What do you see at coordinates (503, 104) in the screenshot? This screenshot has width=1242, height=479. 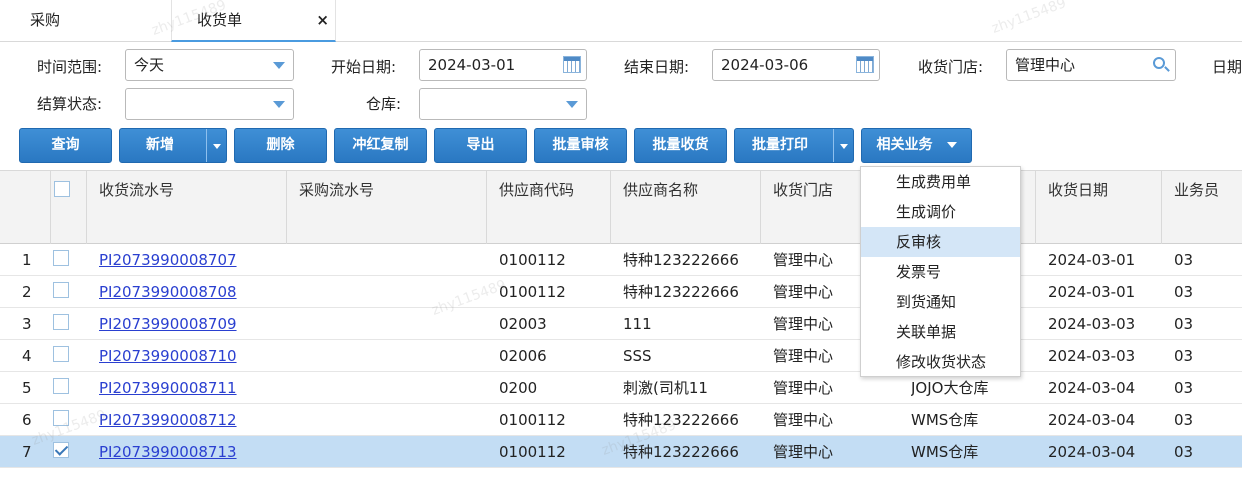 I see `warehouse-select` at bounding box center [503, 104].